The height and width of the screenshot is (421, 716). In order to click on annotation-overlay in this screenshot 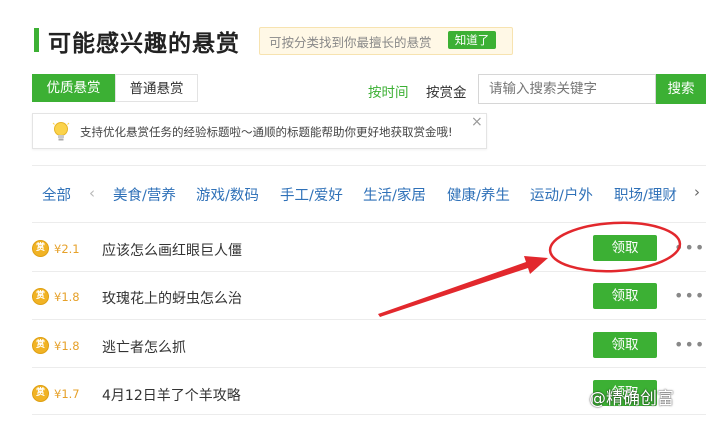, I will do `click(530, 269)`.